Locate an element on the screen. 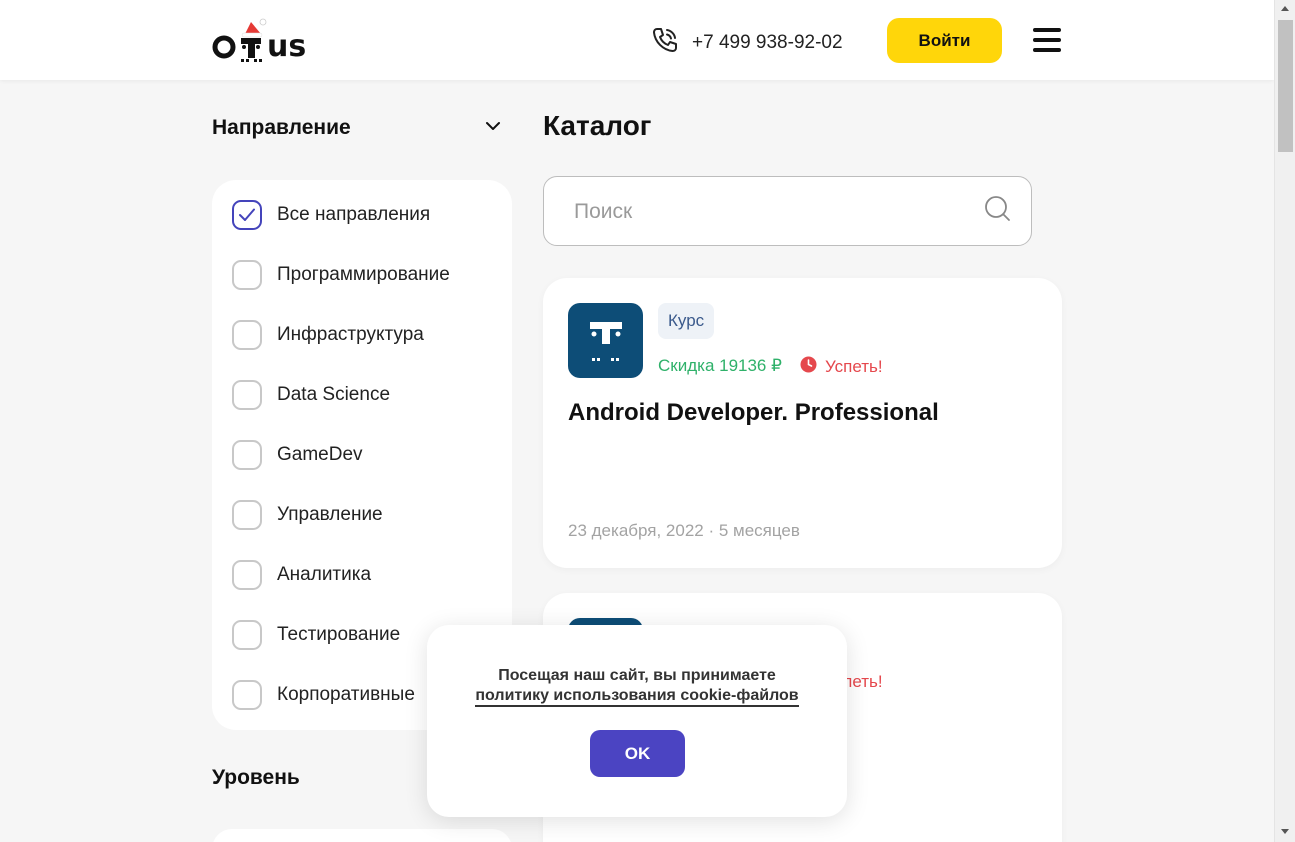 The height and width of the screenshot is (842, 1295). filter-item-testing: Тестирование is located at coordinates (316, 635).